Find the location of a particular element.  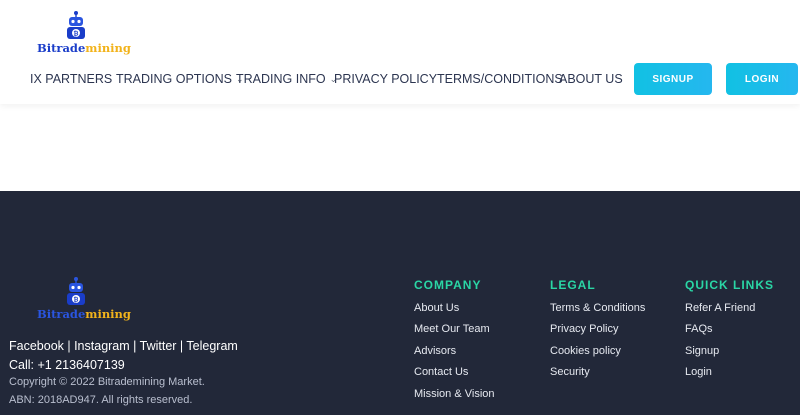

signup-button-label: SIGNUP is located at coordinates (673, 79).